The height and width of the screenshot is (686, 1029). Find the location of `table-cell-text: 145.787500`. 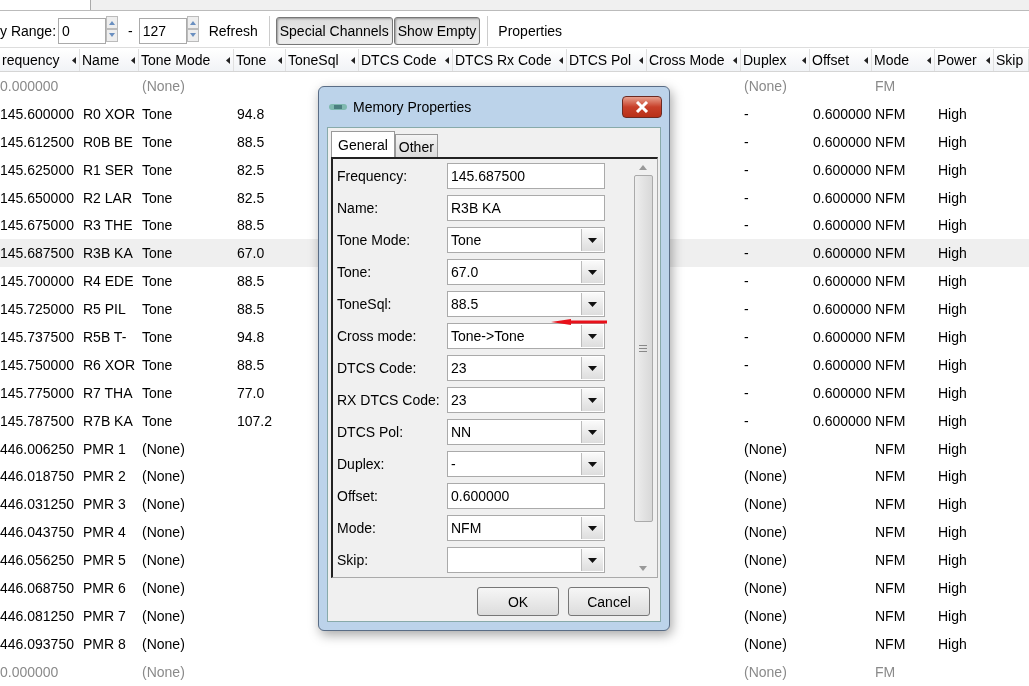

table-cell-text: 145.787500 is located at coordinates (37, 420).